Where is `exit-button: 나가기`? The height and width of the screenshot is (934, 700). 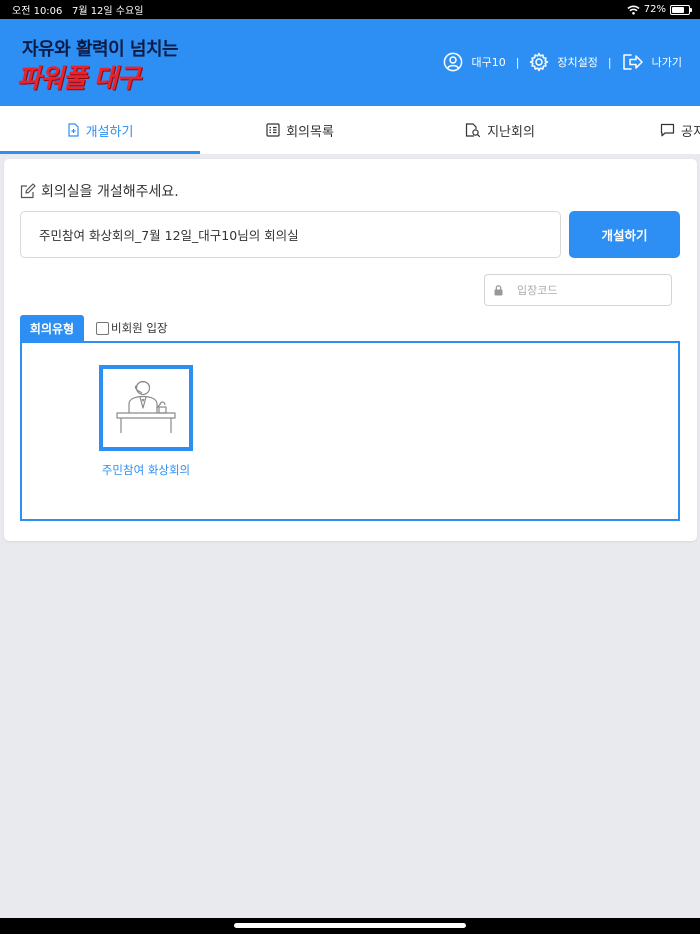 exit-button: 나가기 is located at coordinates (652, 62).